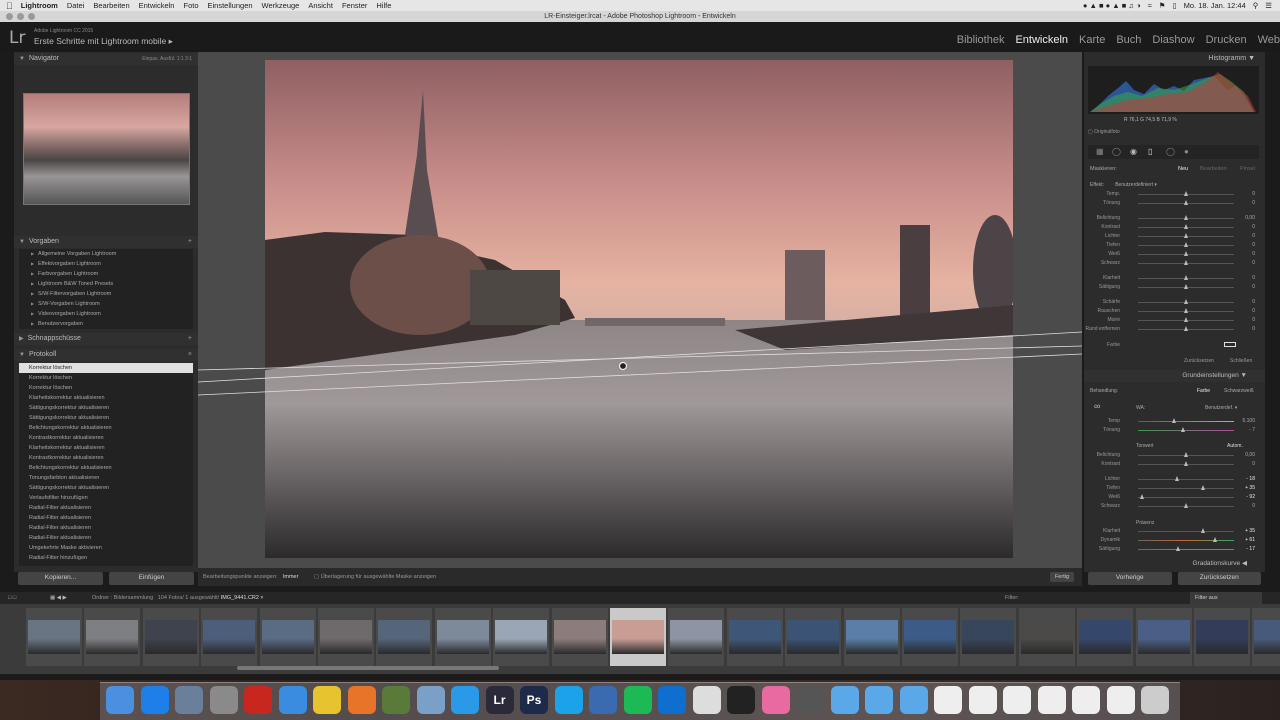 The width and height of the screenshot is (1280, 720). Describe the element at coordinates (1172, 329) in the screenshot. I see `mask-slider-defringe: Rand entfernen 0` at that location.